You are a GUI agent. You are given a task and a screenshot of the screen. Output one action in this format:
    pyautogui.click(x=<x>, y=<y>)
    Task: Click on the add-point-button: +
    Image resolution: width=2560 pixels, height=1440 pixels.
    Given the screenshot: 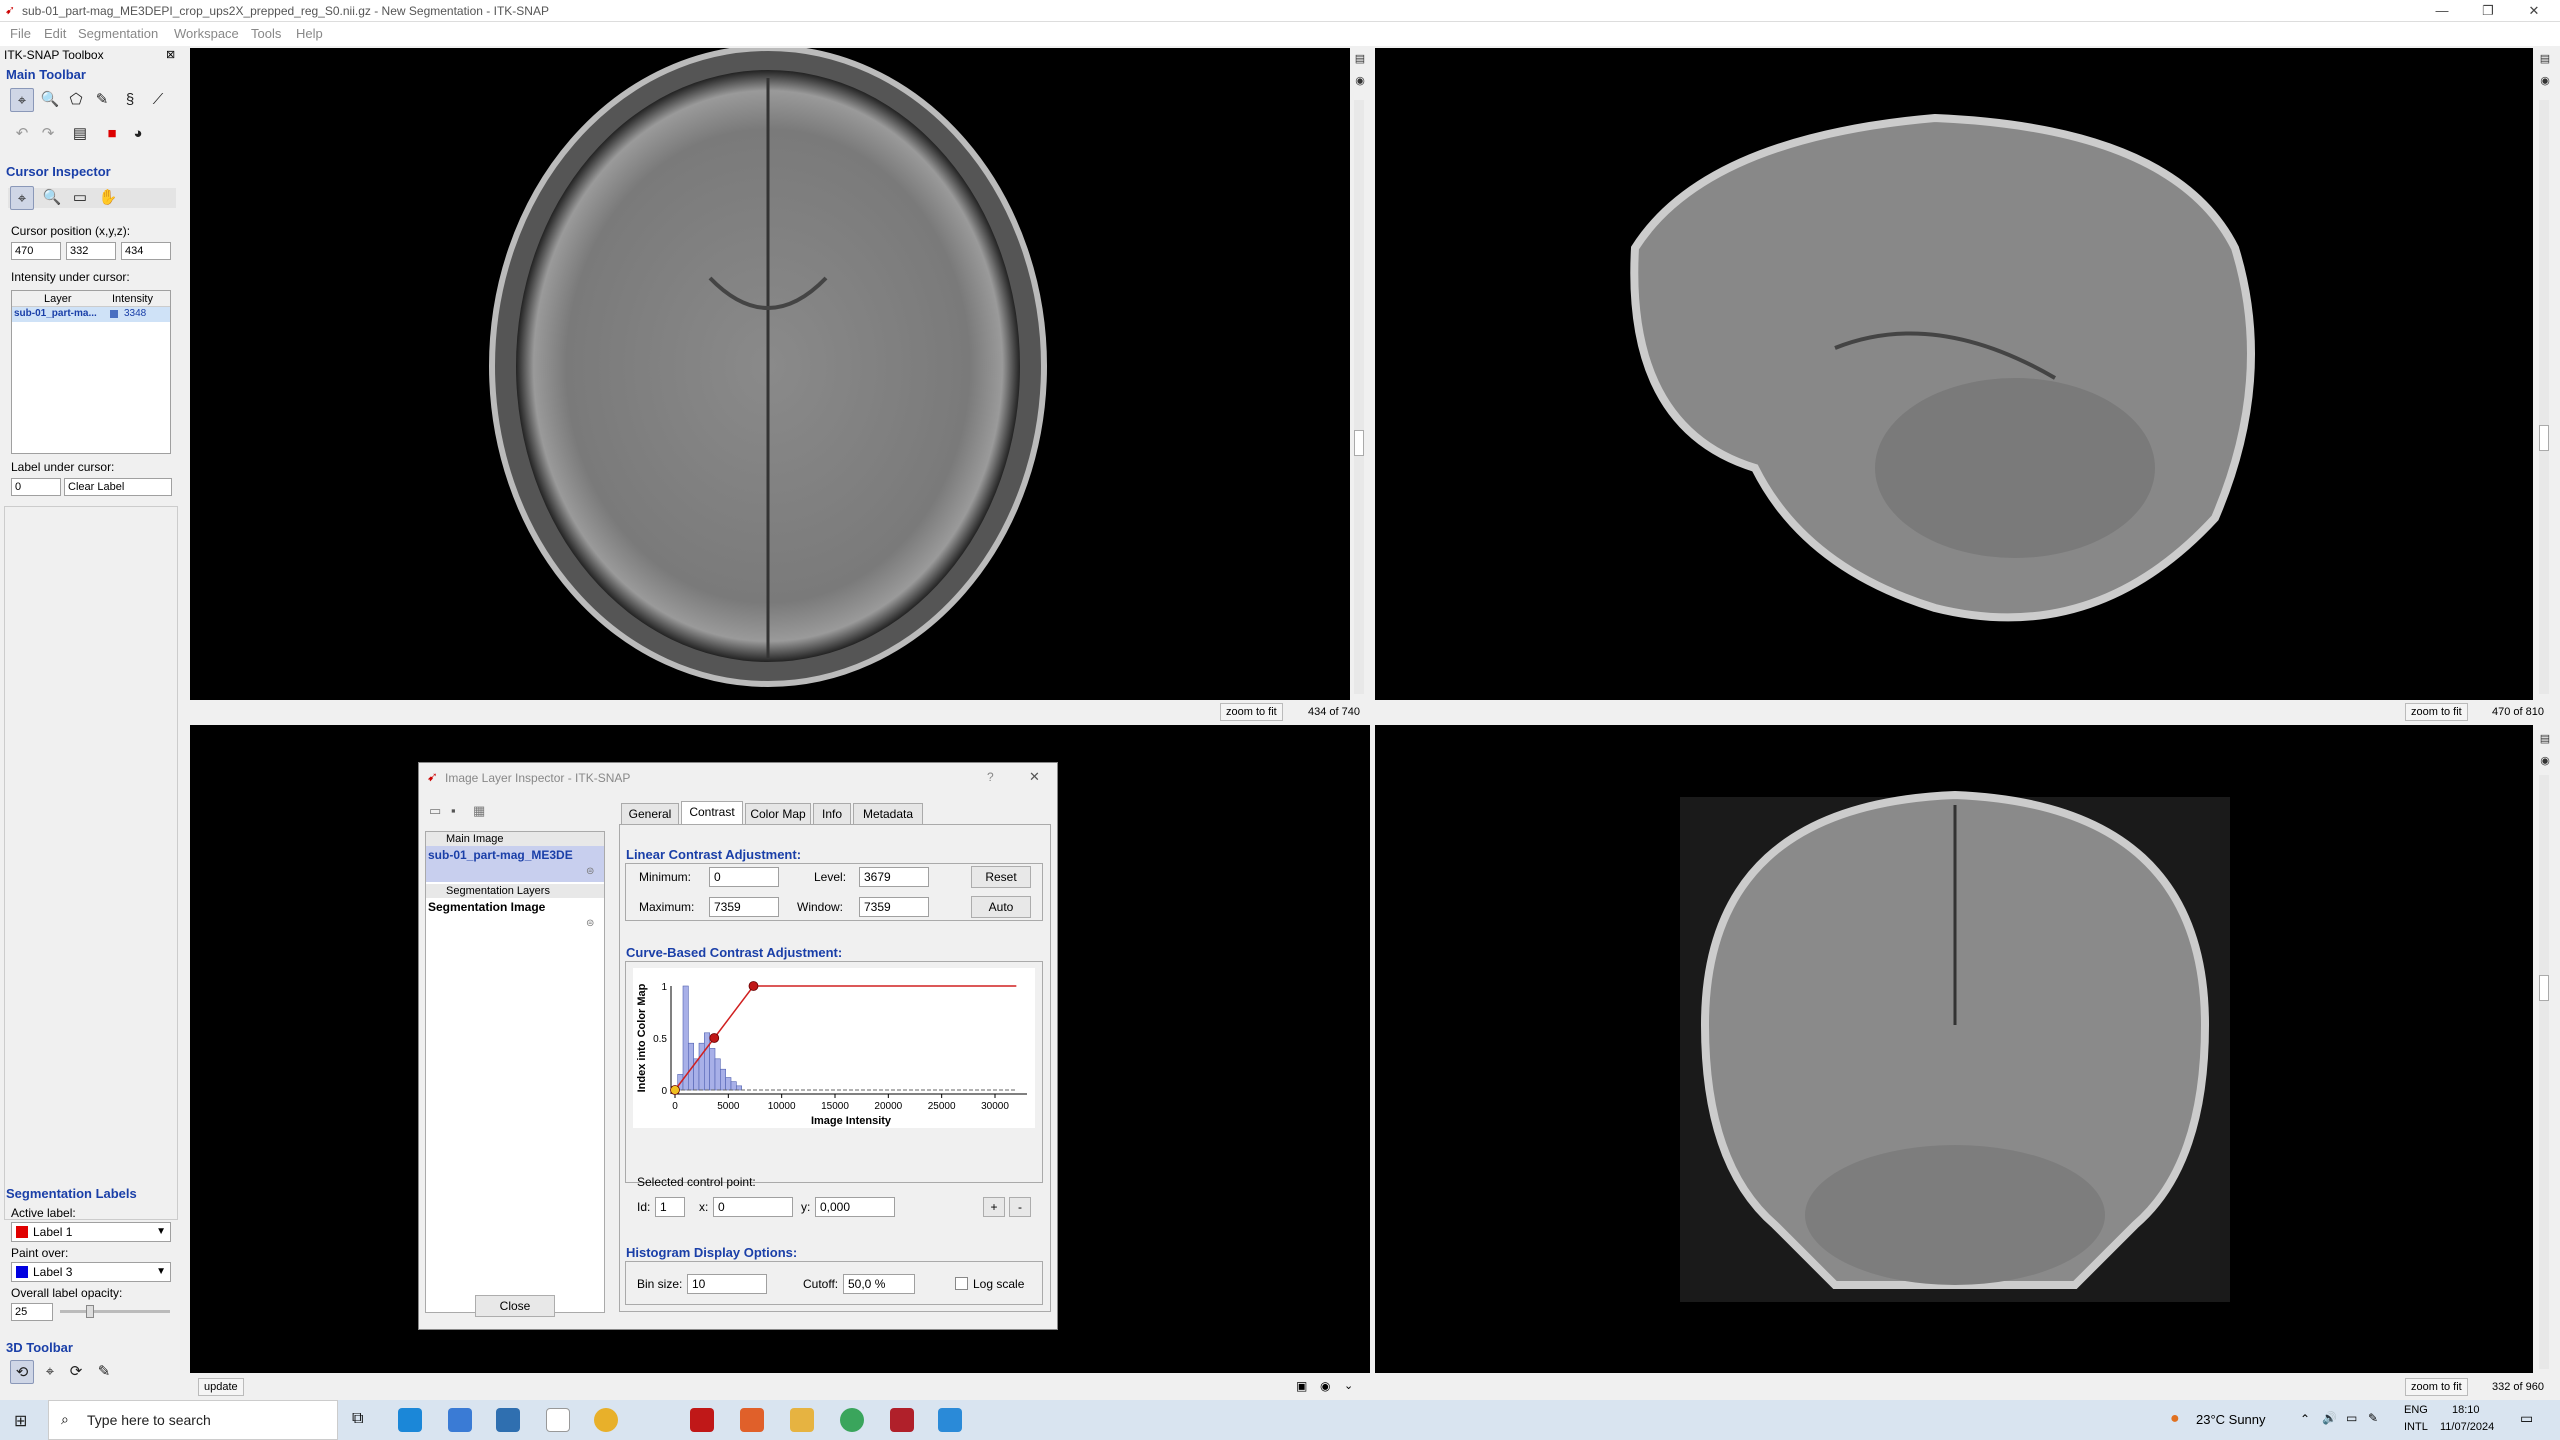 What is the action you would take?
    pyautogui.click(x=994, y=1207)
    